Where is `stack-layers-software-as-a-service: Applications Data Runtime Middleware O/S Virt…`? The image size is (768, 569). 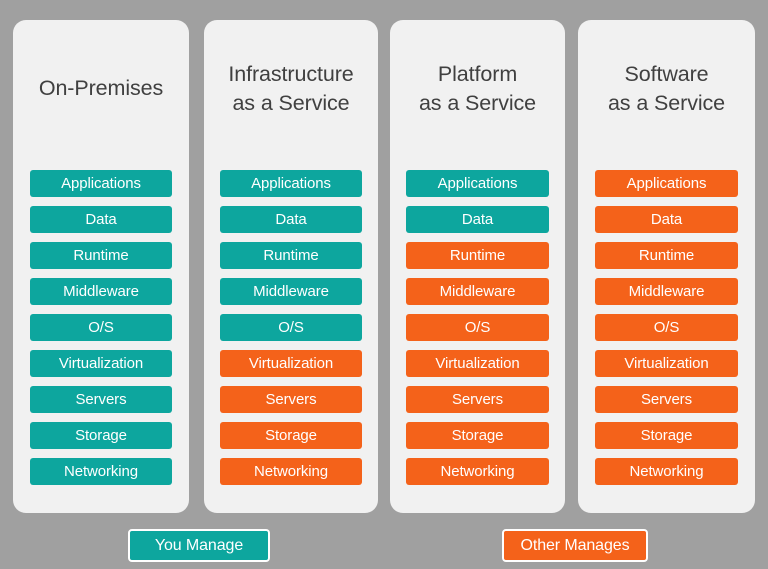
stack-layers-software-as-a-service: Applications Data Runtime Middleware O/S Virt… is located at coordinates (666, 327).